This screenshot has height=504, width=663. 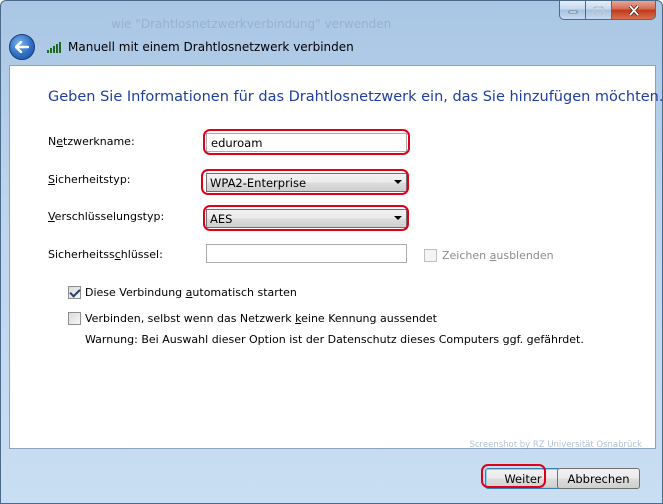 What do you see at coordinates (306, 253) in the screenshot?
I see `security-key-input` at bounding box center [306, 253].